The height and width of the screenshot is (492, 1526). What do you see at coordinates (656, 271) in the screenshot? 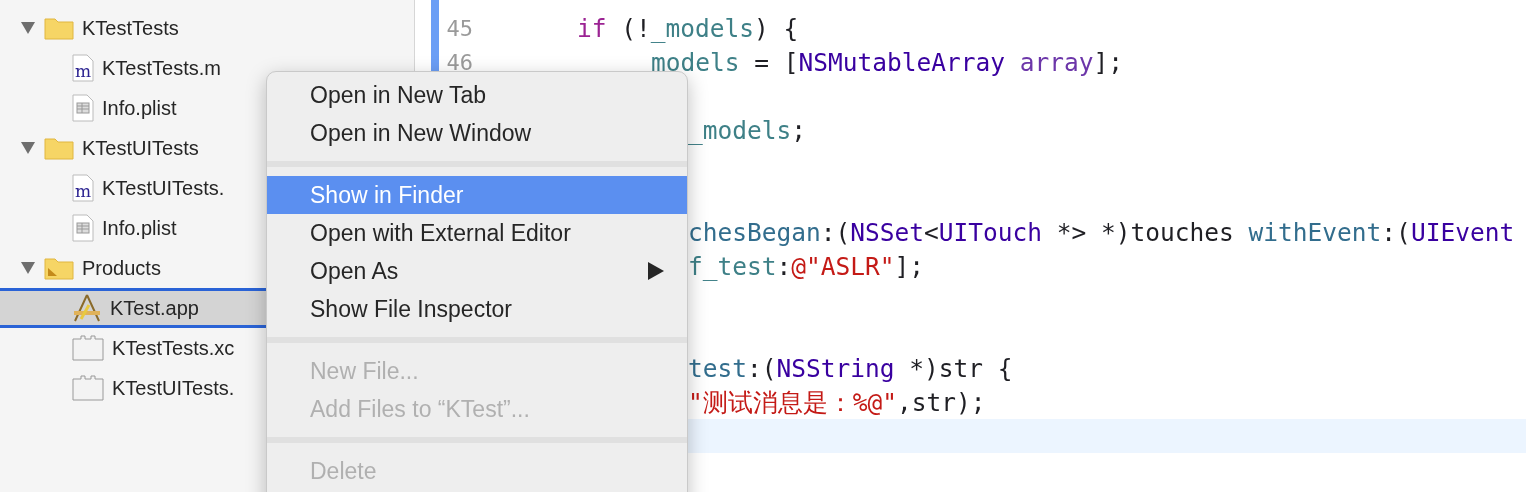
I see `submenu-arrow-icon` at bounding box center [656, 271].